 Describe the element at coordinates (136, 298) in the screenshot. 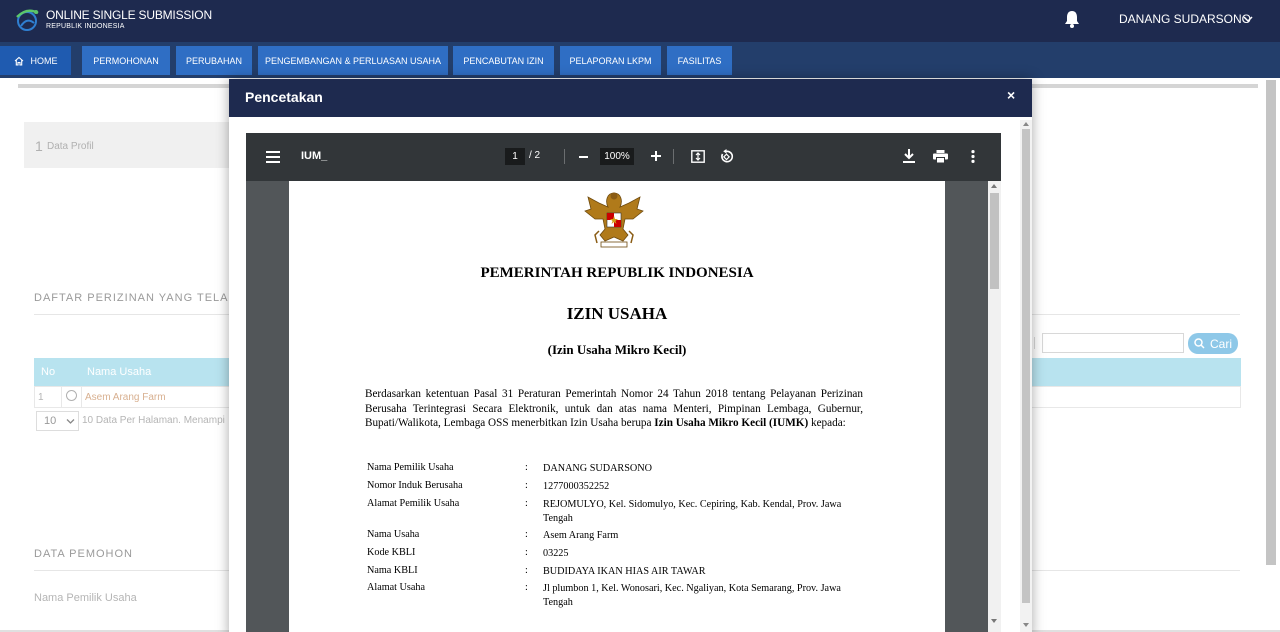

I see `list-heading: DAFTAR PERIZINAN YANG TELAH` at that location.